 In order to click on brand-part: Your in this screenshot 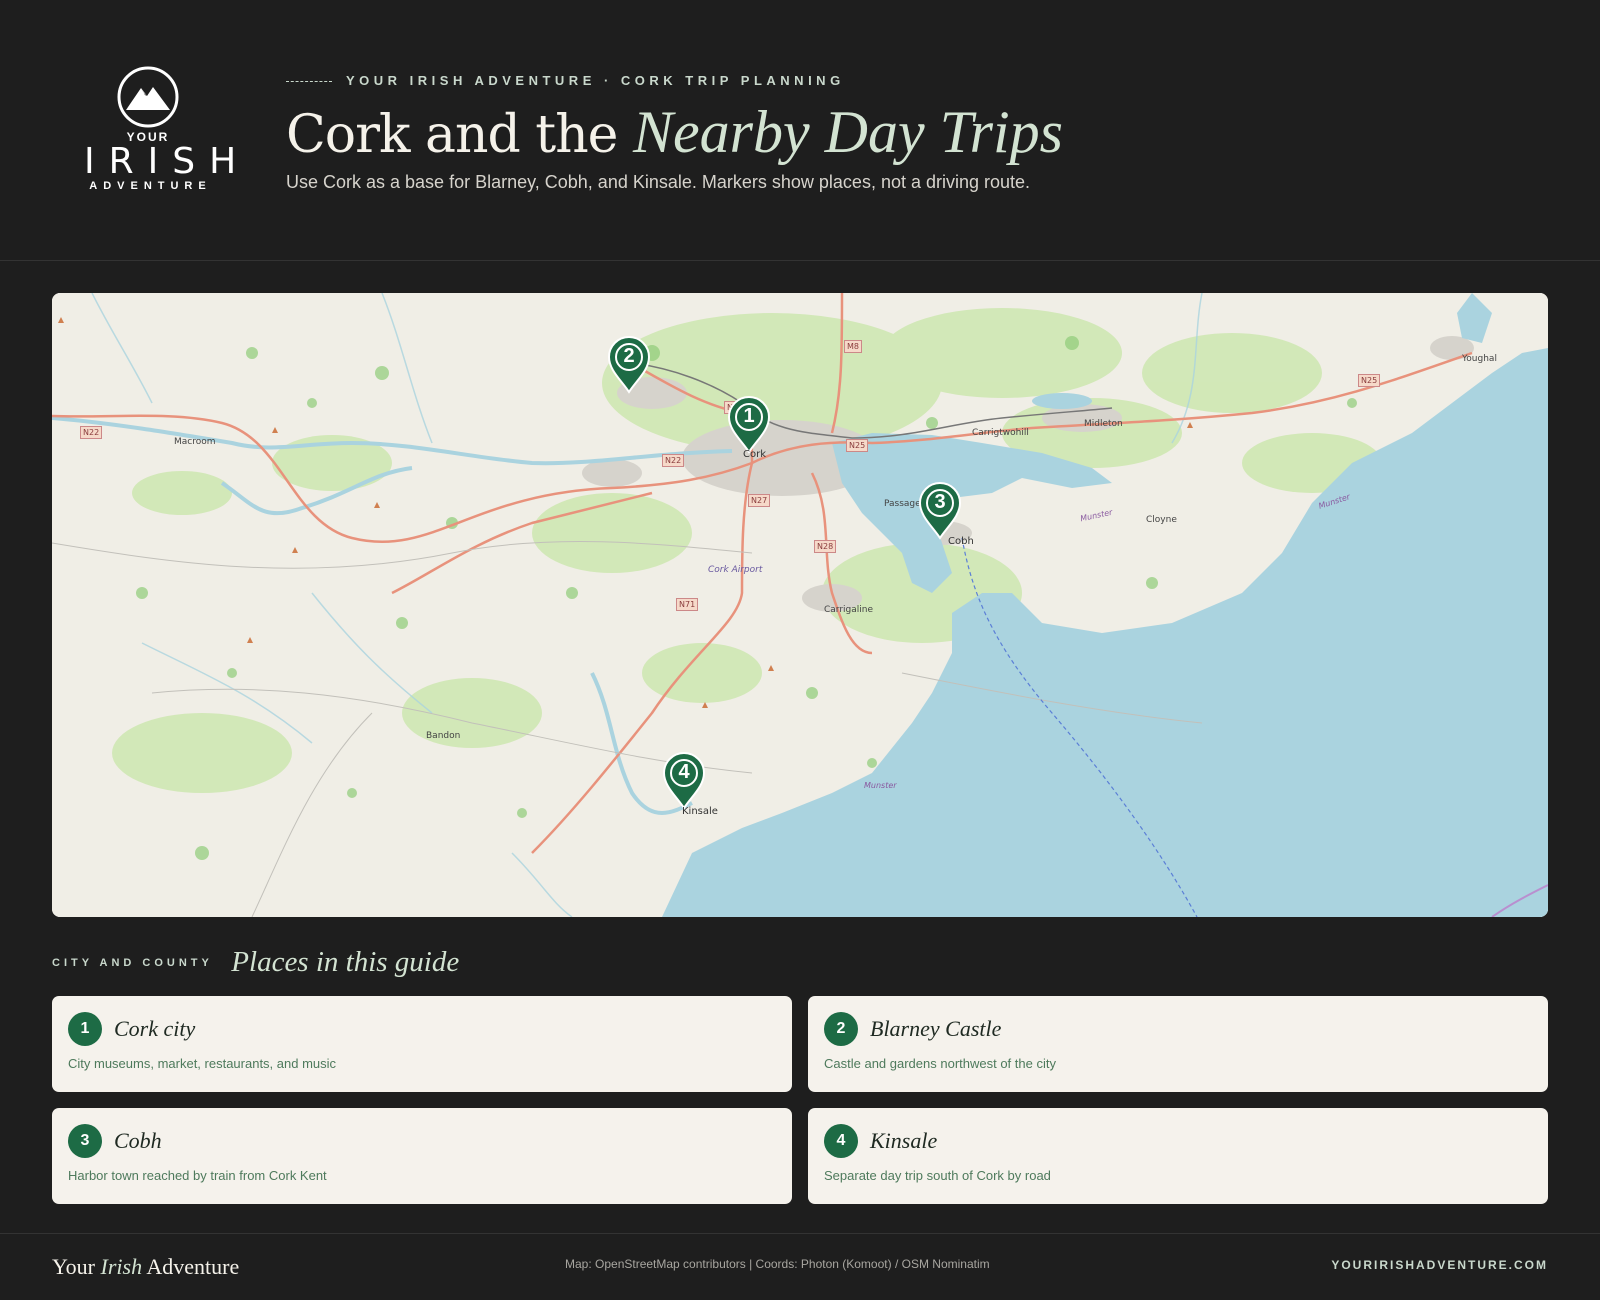, I will do `click(76, 1266)`.